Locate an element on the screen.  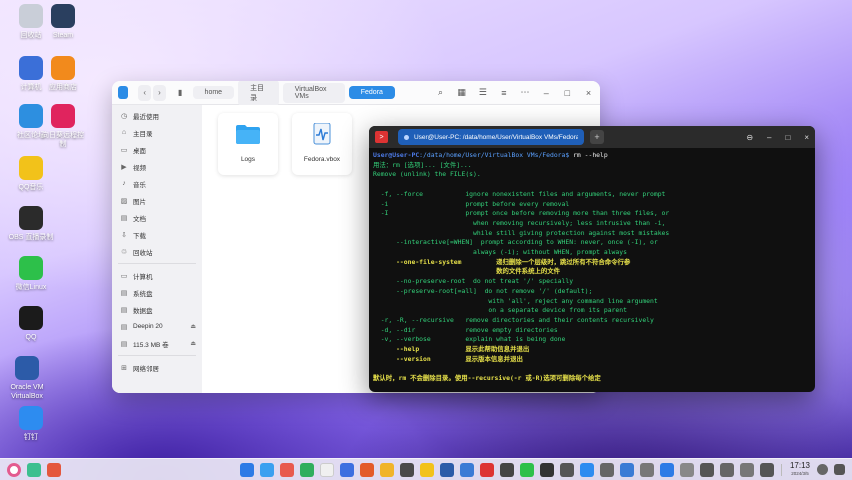
menu-icon: ⊖ is located at coordinates (749, 137).